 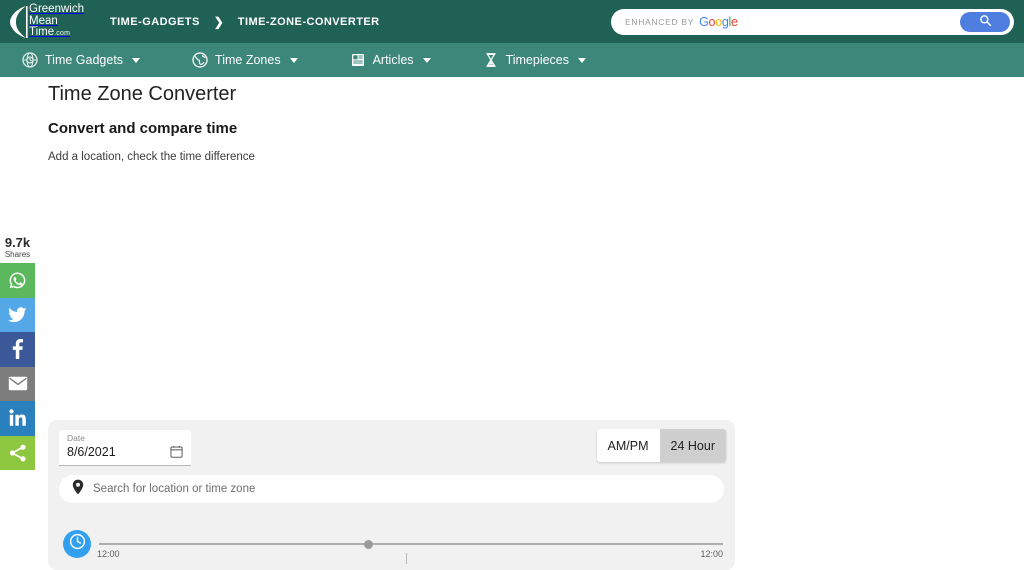 I want to click on search-enhanced-label: ENHANCED BY, so click(x=660, y=22).